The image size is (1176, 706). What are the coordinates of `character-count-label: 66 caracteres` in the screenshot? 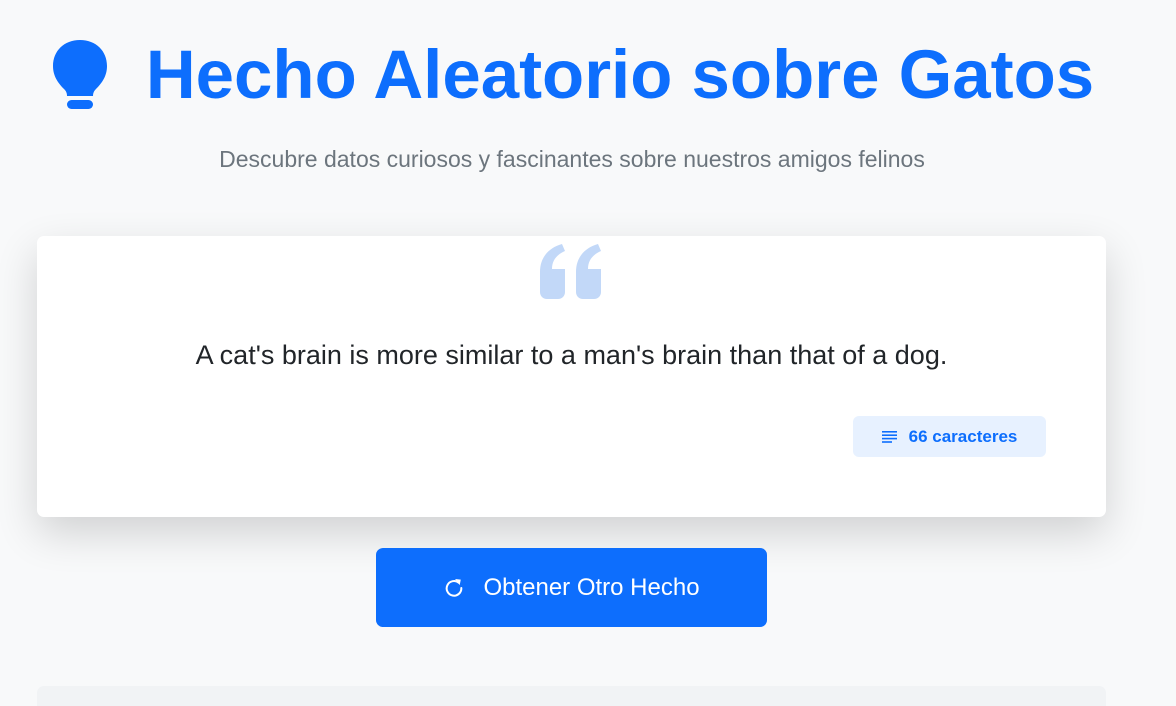 It's located at (963, 436).